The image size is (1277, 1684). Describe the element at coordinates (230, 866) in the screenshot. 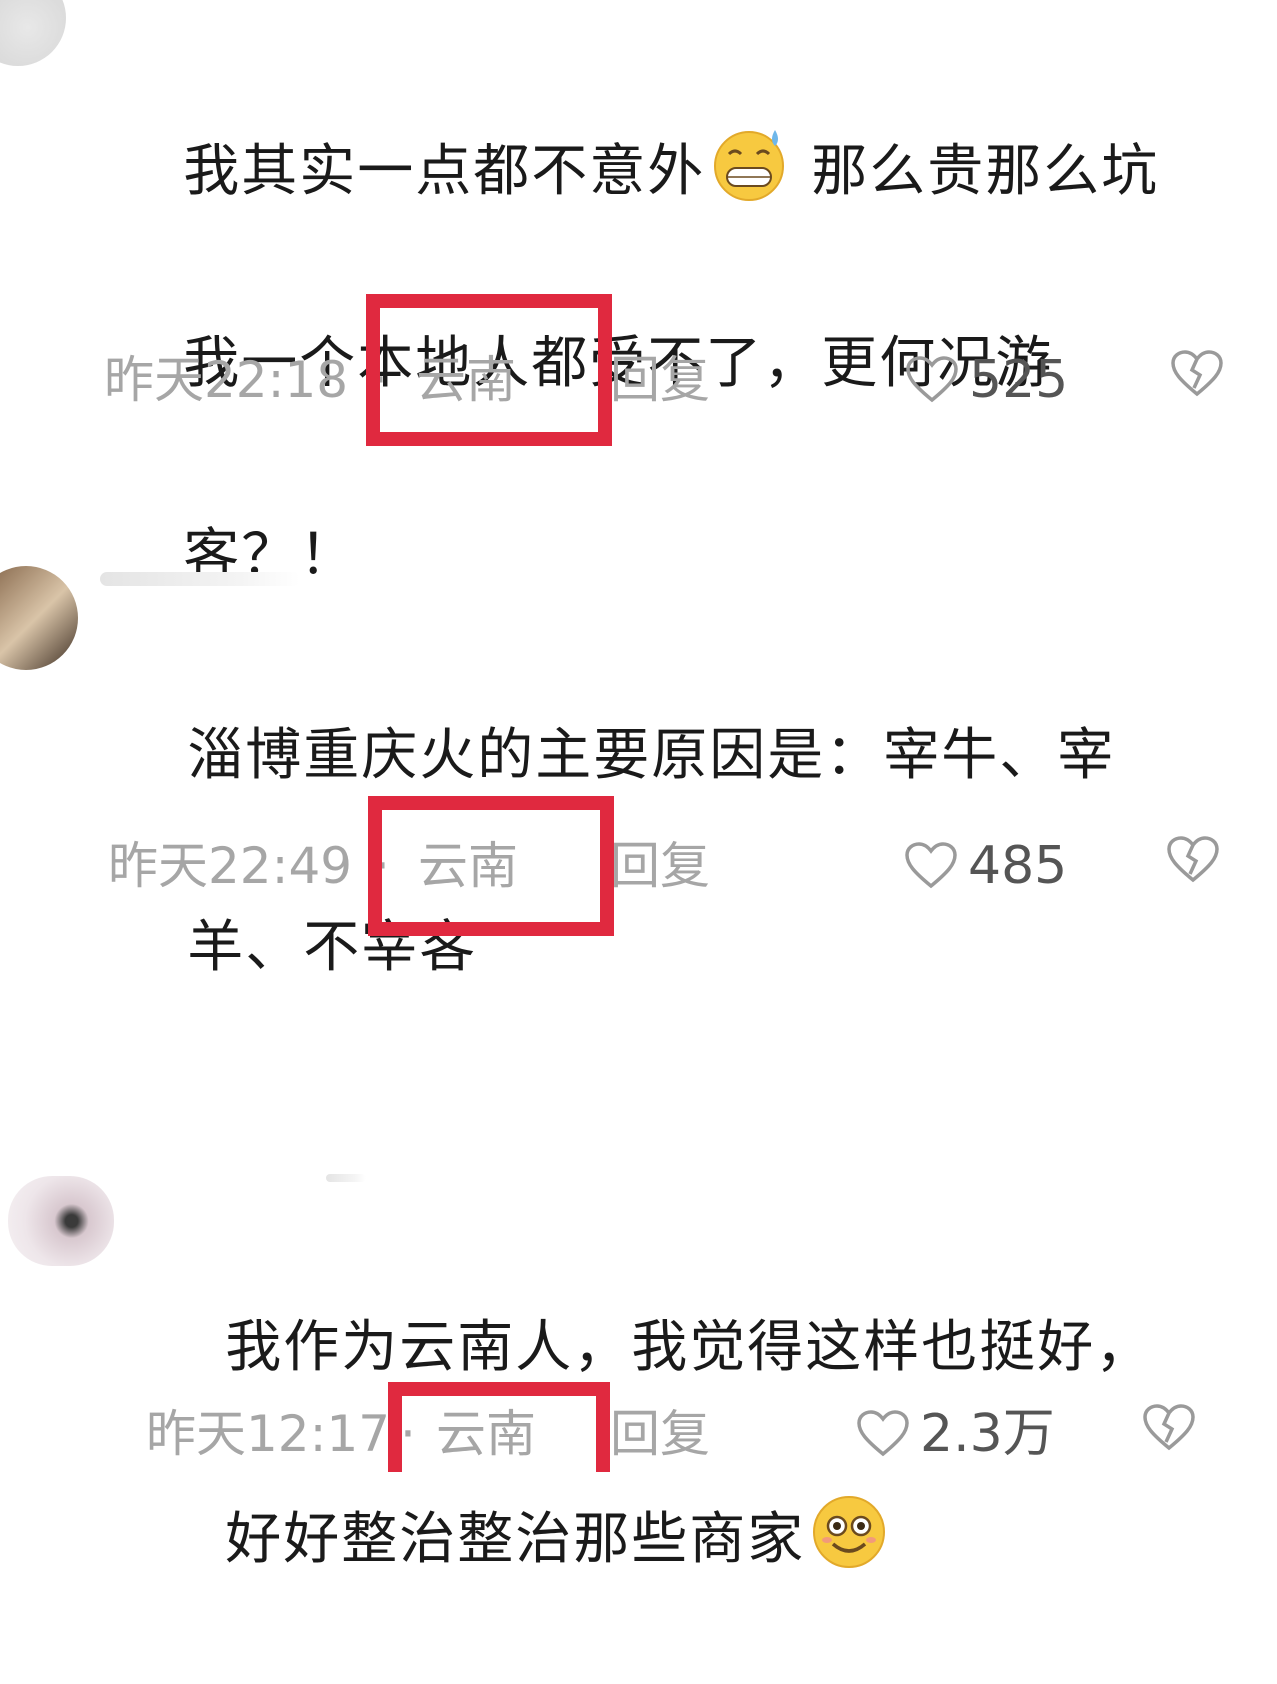

I see `timestamp: 昨天22:49` at that location.